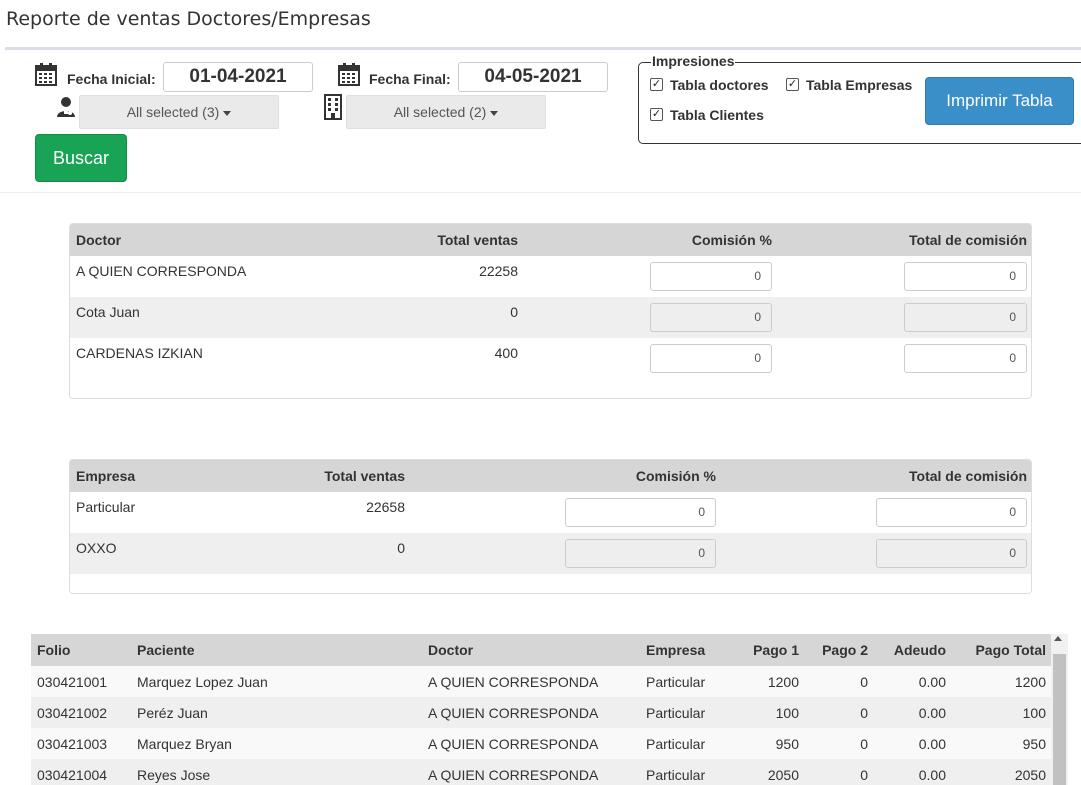 This screenshot has height=785, width=1081. I want to click on folio: 030421003, so click(72, 744).